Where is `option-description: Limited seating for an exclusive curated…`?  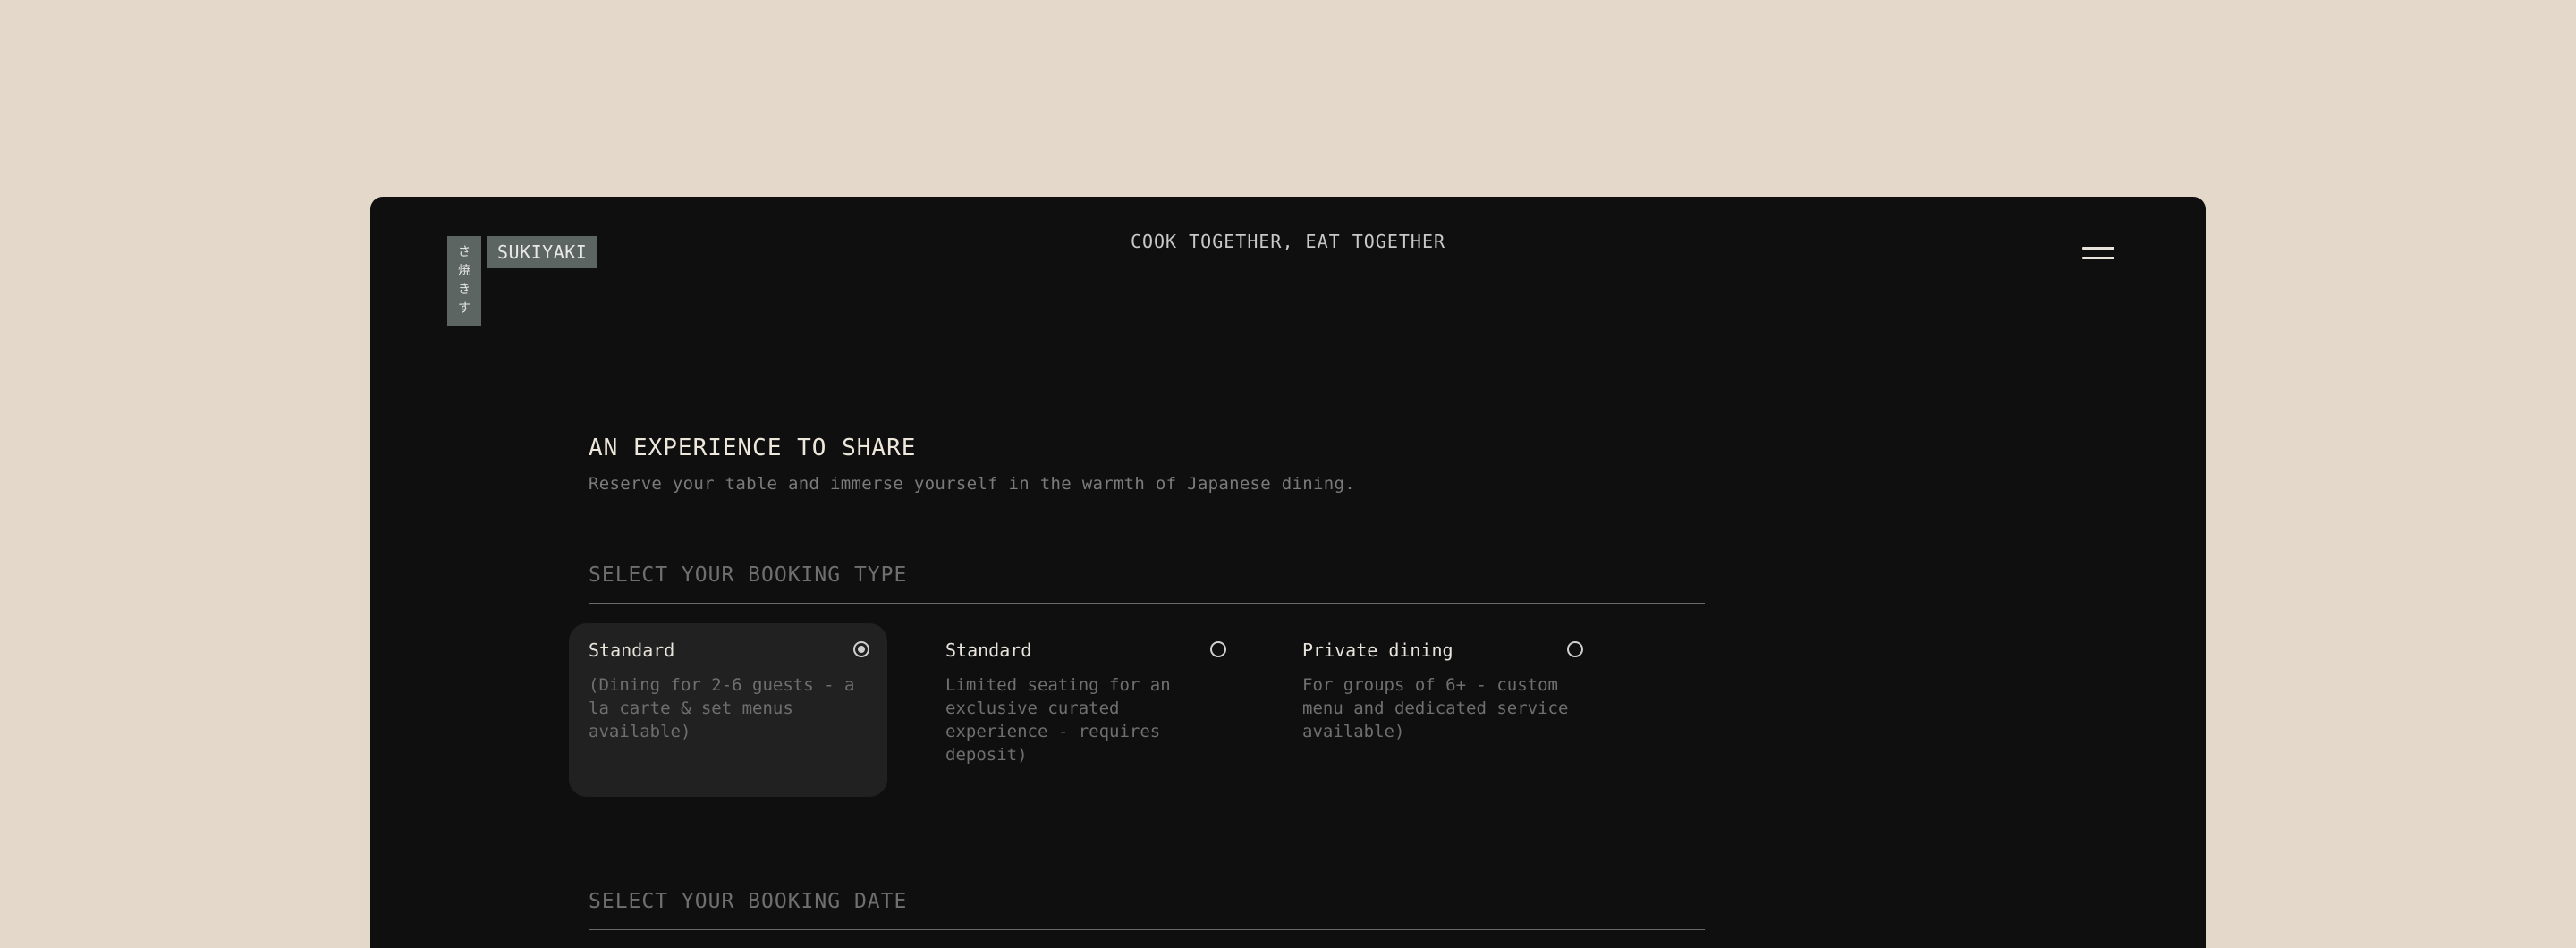
option-description: Limited seating for an exclusive curated… is located at coordinates (1058, 720).